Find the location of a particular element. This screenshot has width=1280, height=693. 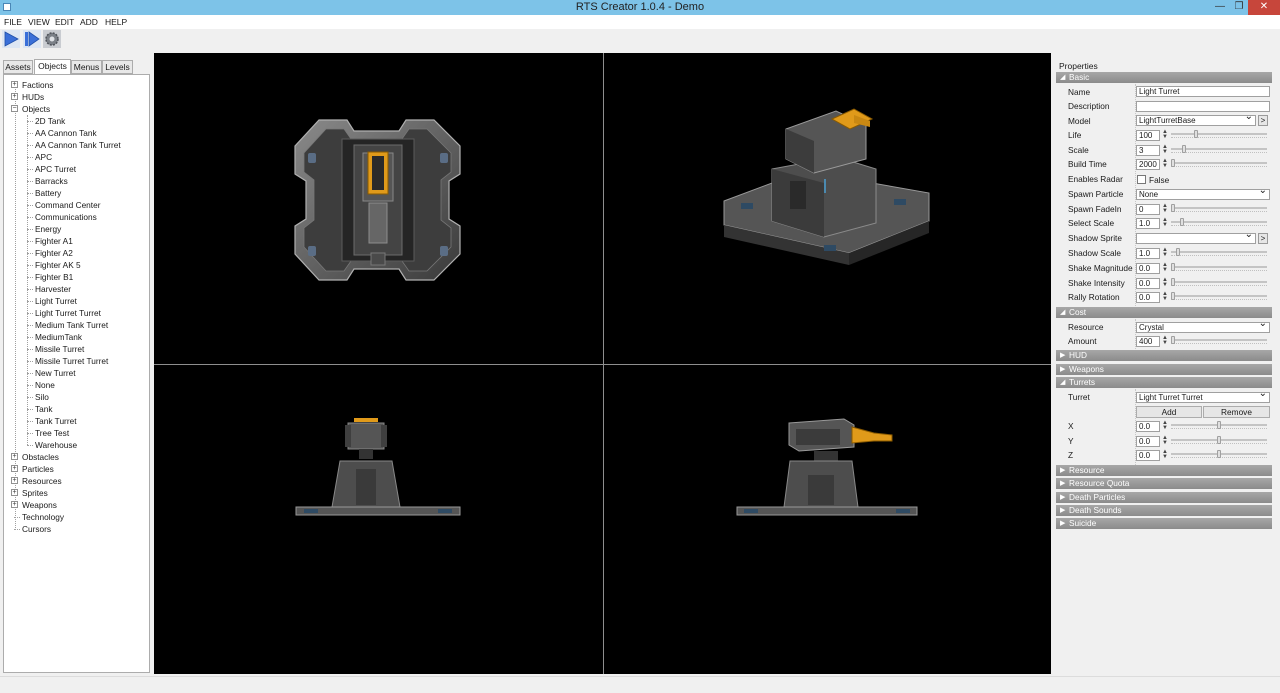

turret-dropdown: Light Turret Turret is located at coordinates (1203, 397).